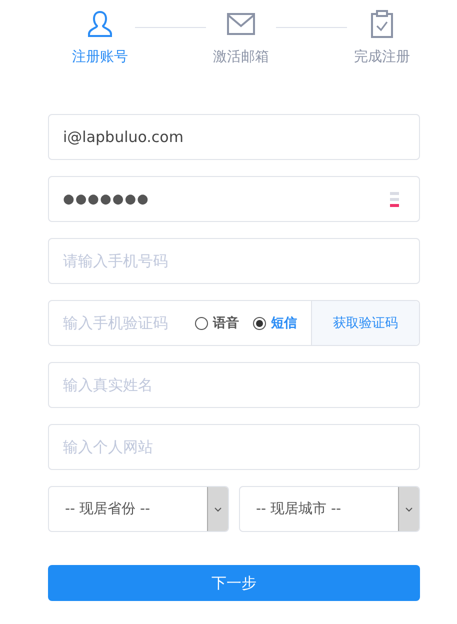 The height and width of the screenshot is (624, 457). Describe the element at coordinates (234, 199) in the screenshot. I see `password-field: ●●●●●●●` at that location.